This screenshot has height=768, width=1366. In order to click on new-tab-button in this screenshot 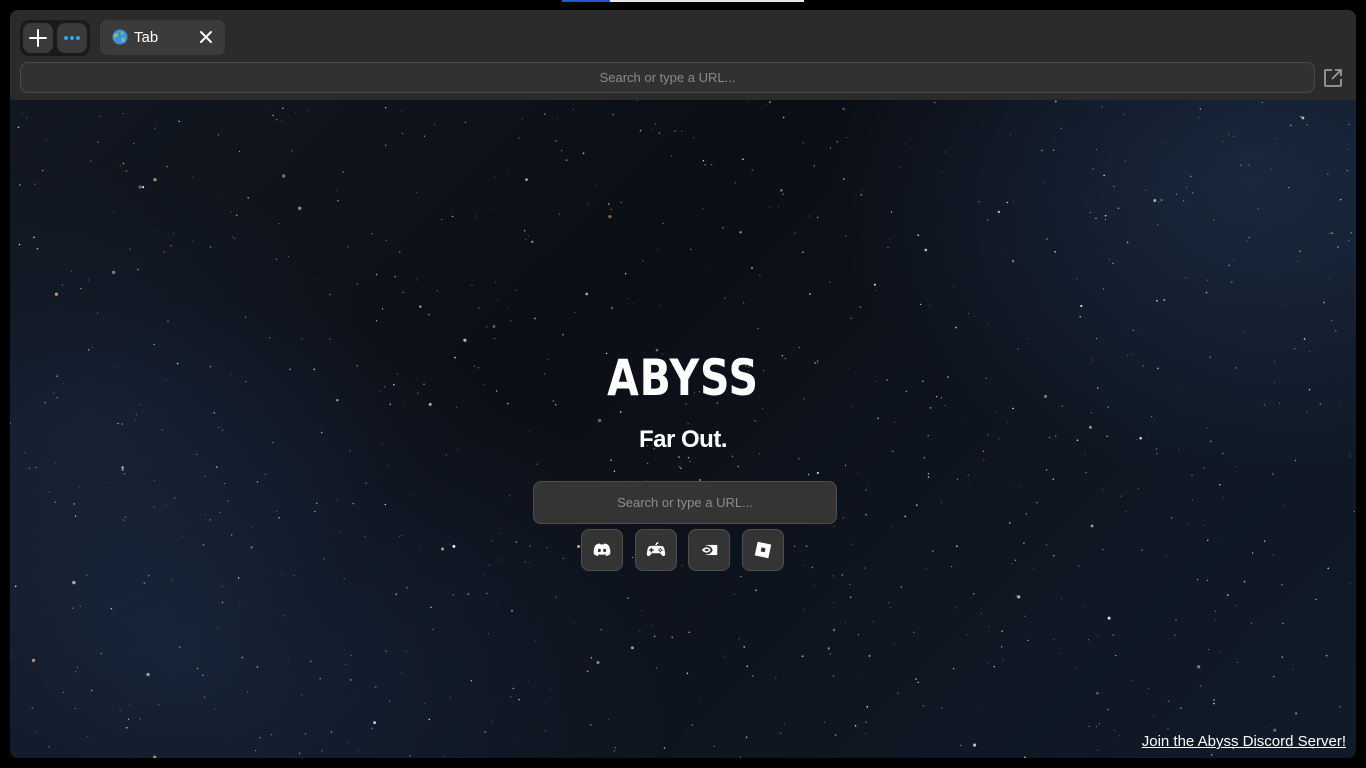, I will do `click(38, 38)`.